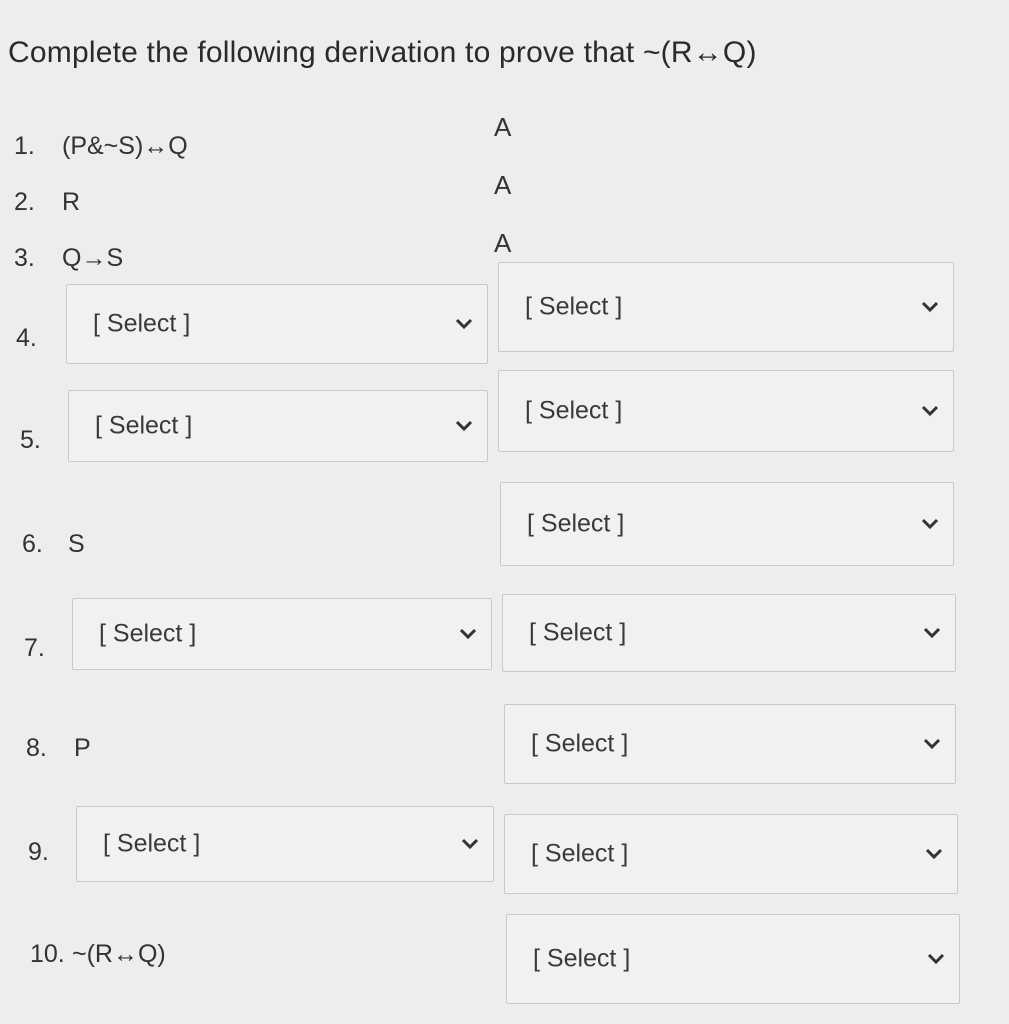  I want to click on line-formula: R, so click(71, 202).